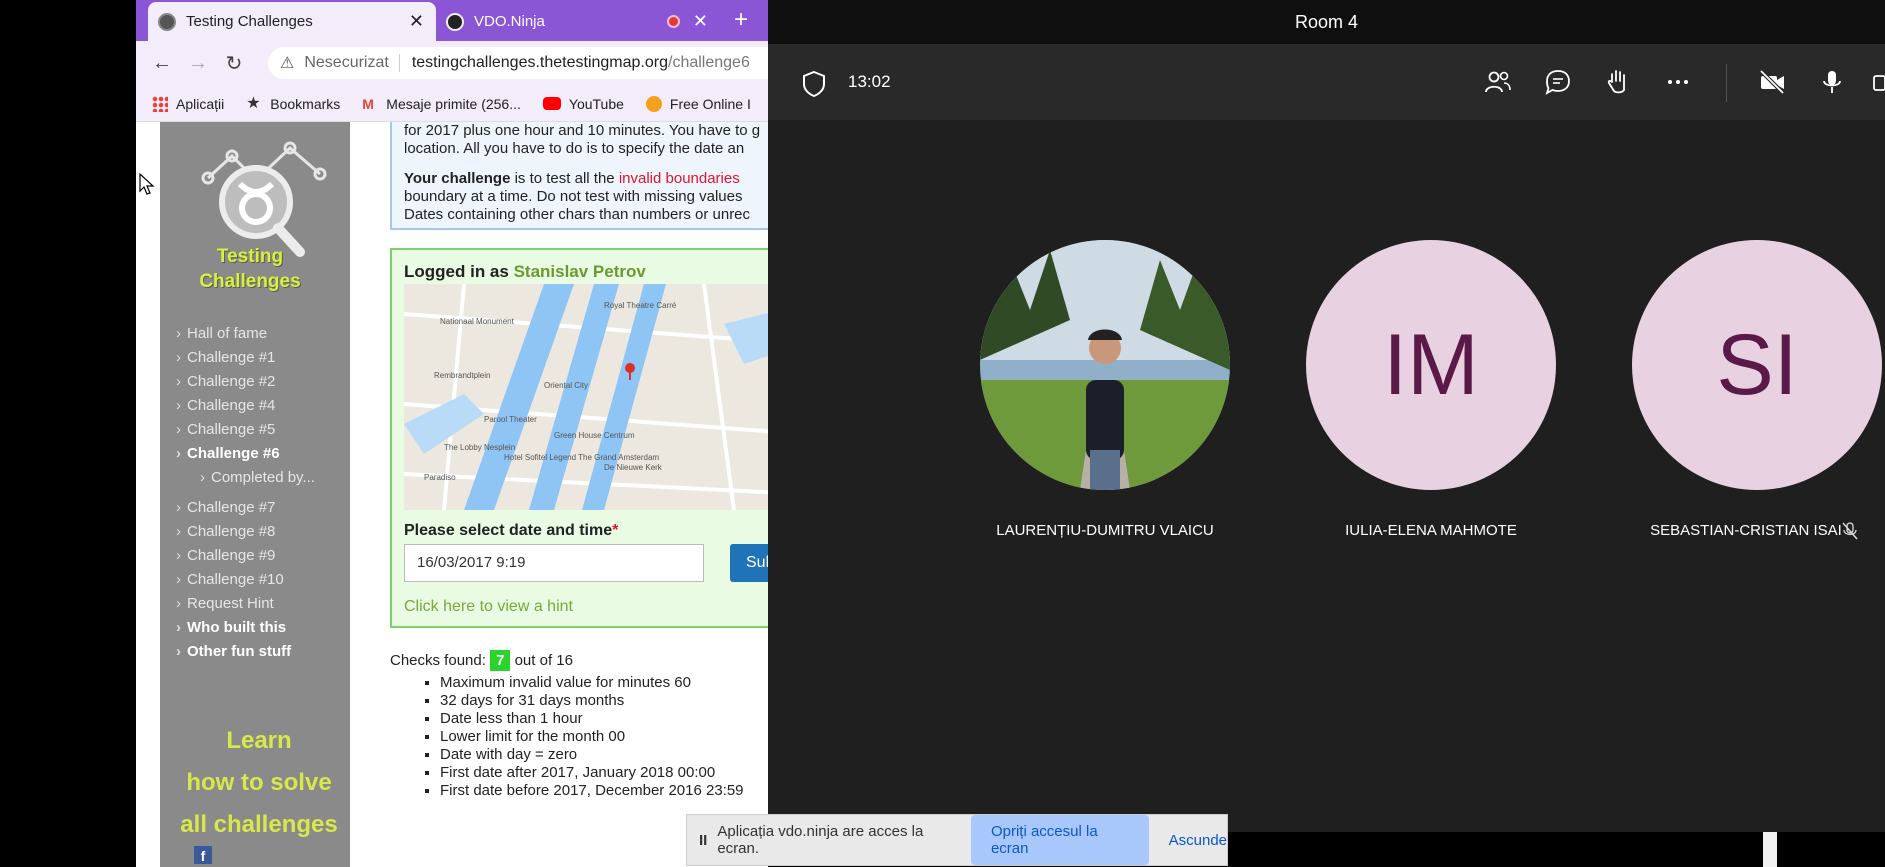  I want to click on map-label: Paradiso, so click(440, 477).